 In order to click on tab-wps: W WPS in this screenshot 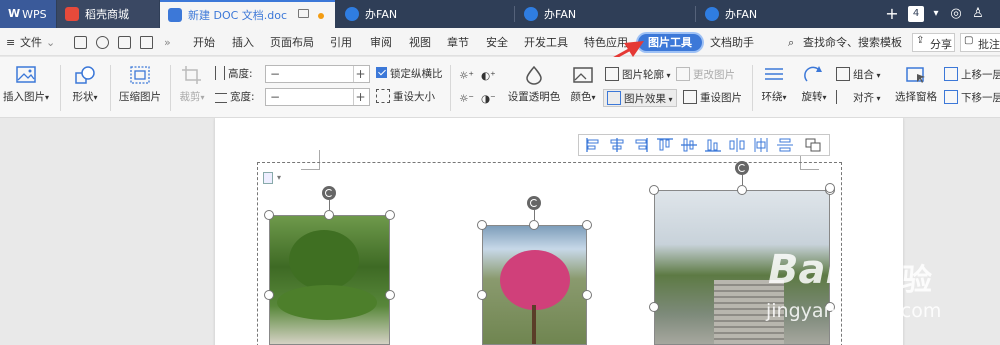, I will do `click(28, 14)`.